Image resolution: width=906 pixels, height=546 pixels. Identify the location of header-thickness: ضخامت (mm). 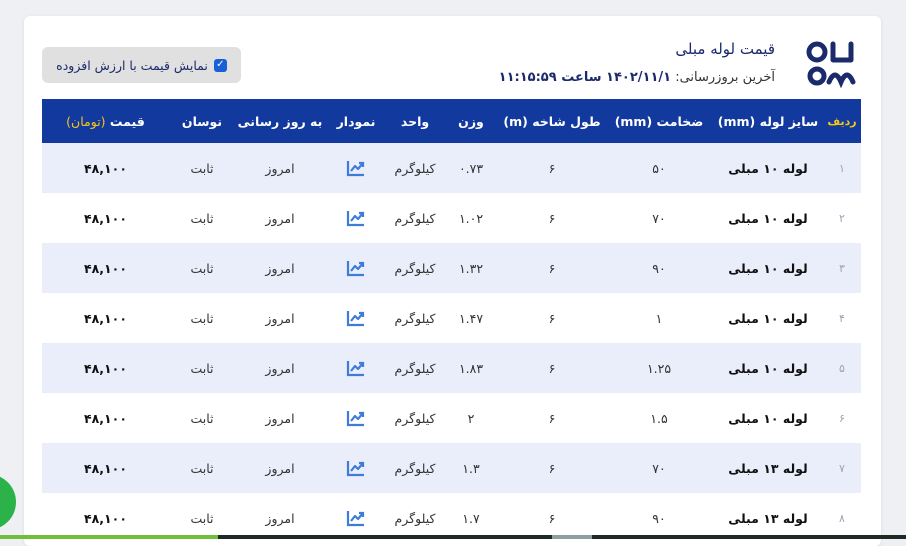
(659, 121).